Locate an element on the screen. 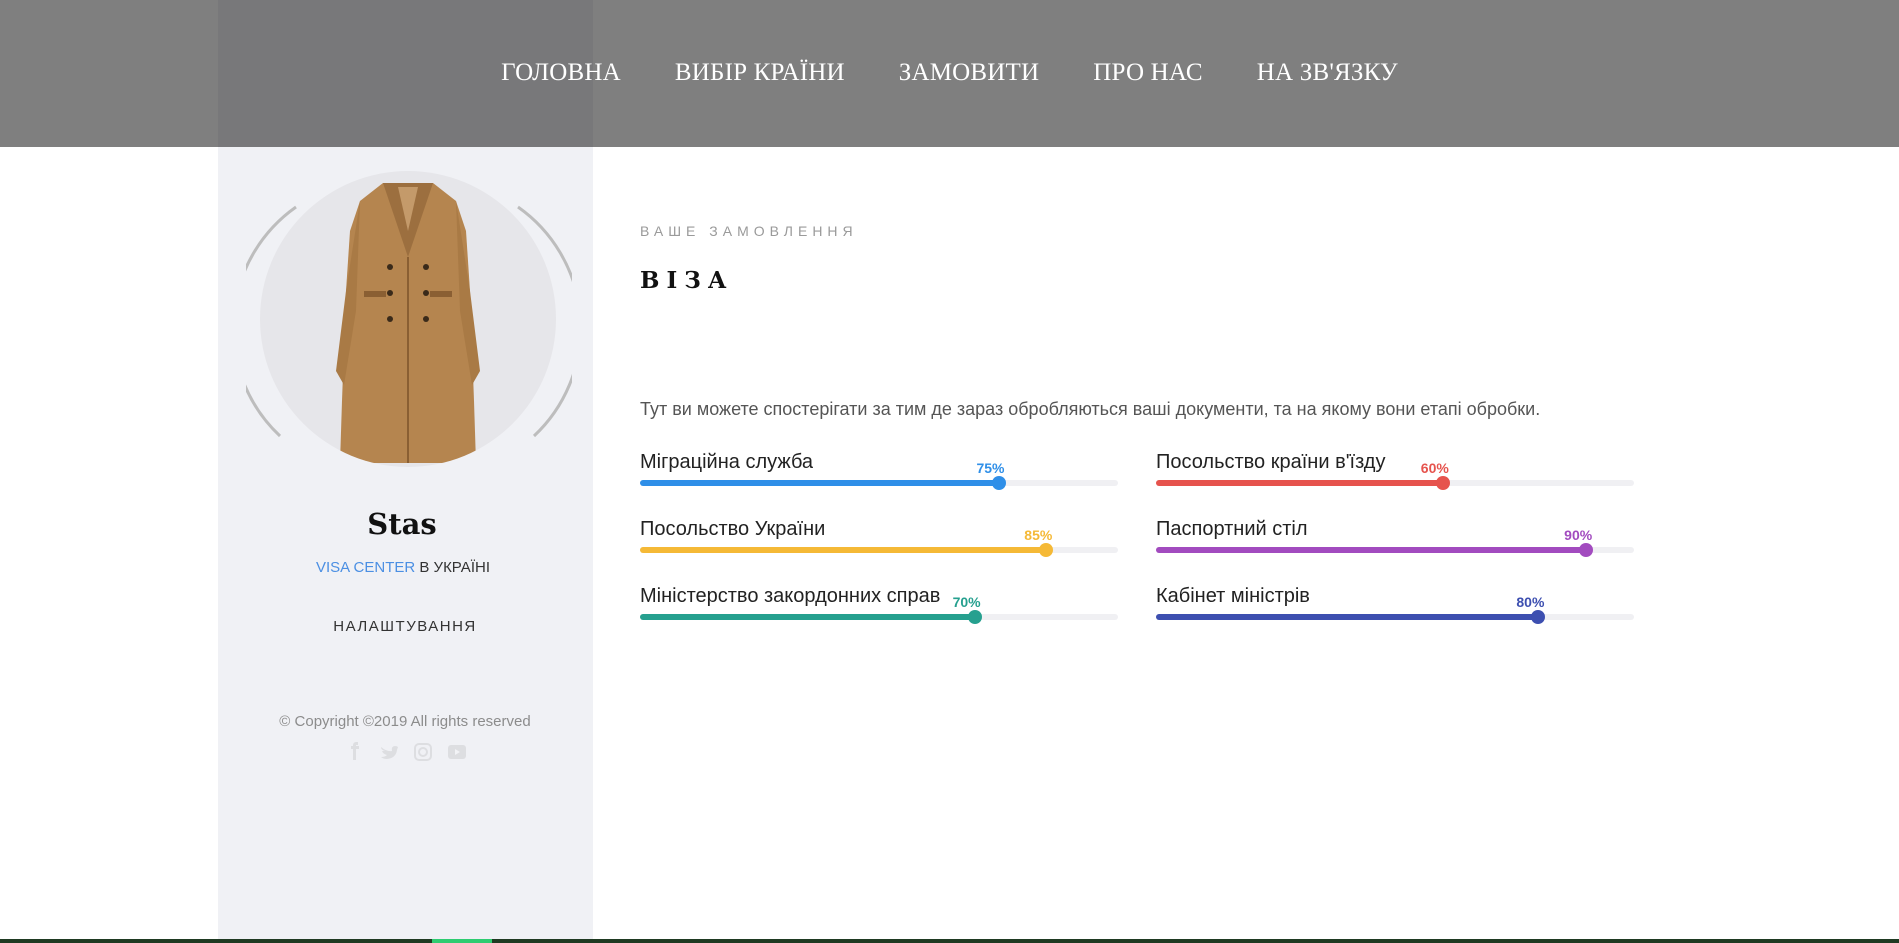  user-name: Stas is located at coordinates (402, 524).